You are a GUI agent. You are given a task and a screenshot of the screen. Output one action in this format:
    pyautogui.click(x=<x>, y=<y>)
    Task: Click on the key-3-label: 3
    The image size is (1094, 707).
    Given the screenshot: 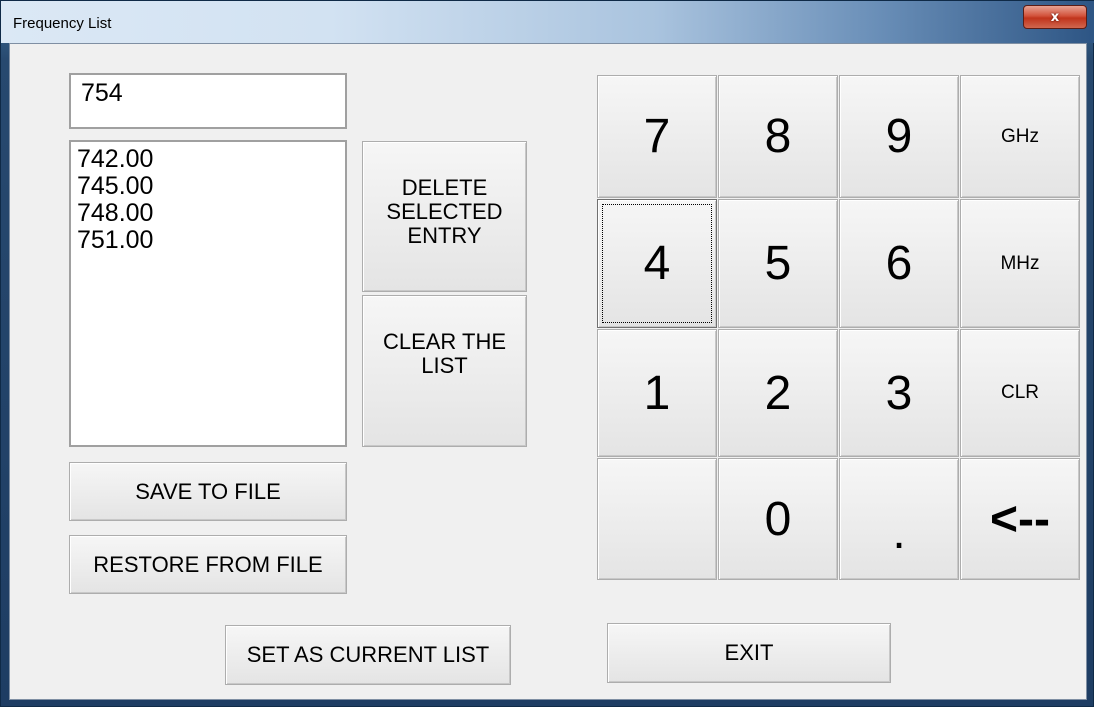 What is the action you would take?
    pyautogui.click(x=899, y=393)
    